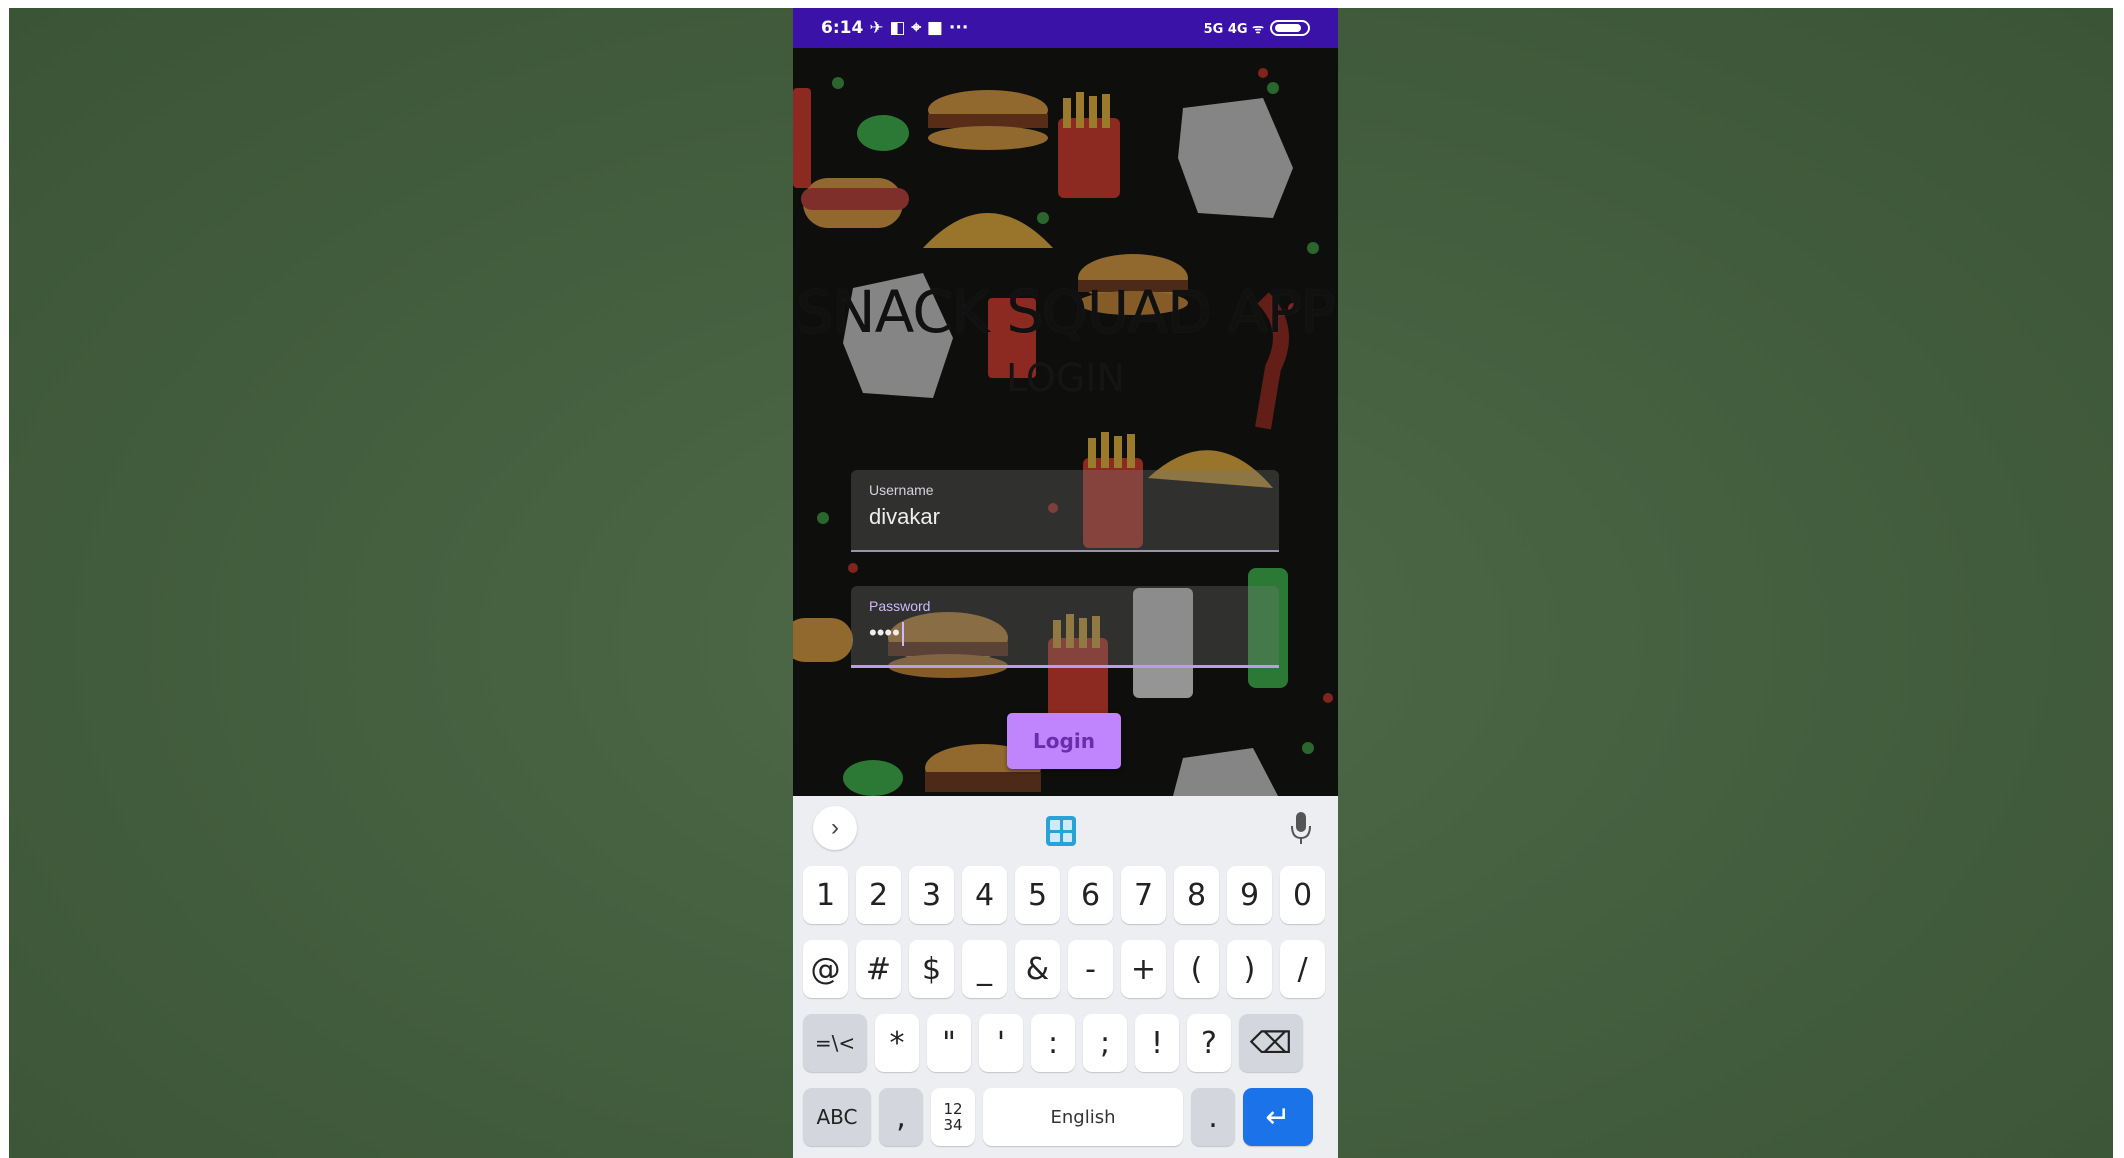 This screenshot has height=1158, width=2124. I want to click on key-underscore: _, so click(984, 969).